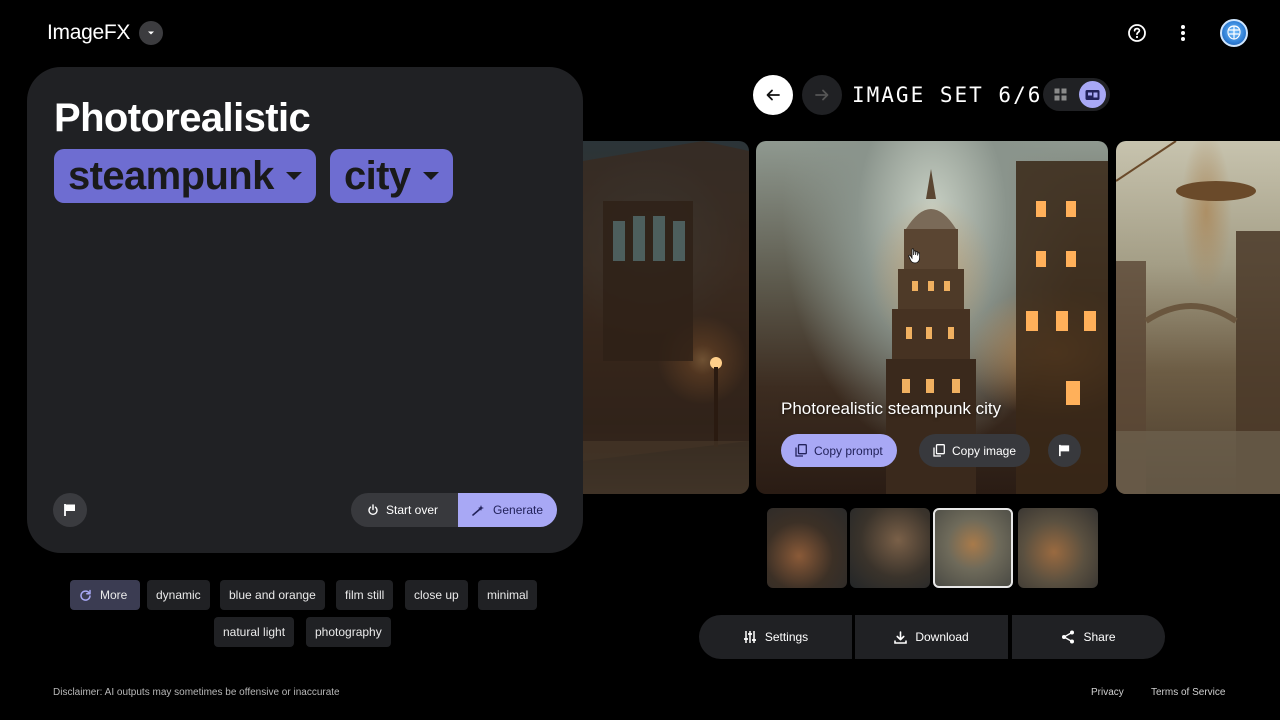 The width and height of the screenshot is (1280, 720). What do you see at coordinates (1099, 637) in the screenshot?
I see `share-label: Share` at bounding box center [1099, 637].